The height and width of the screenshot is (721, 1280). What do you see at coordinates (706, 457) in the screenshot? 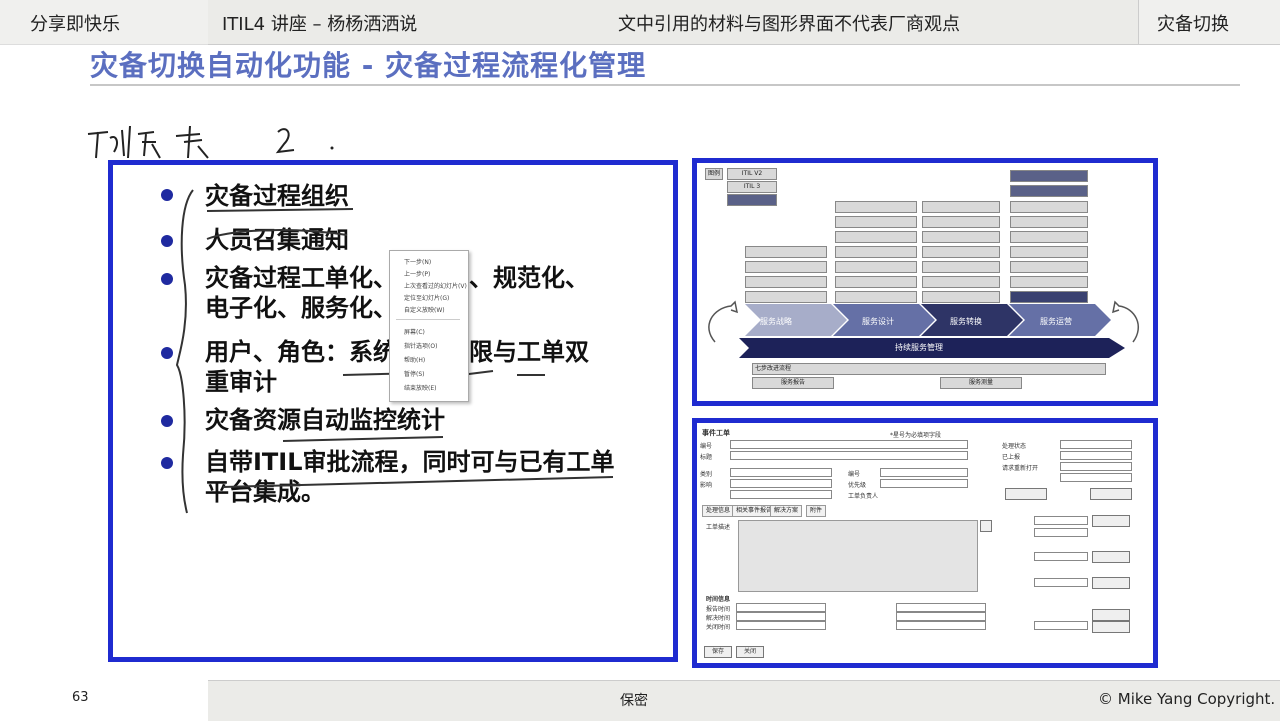
I see `form-label-title: 标题` at bounding box center [706, 457].